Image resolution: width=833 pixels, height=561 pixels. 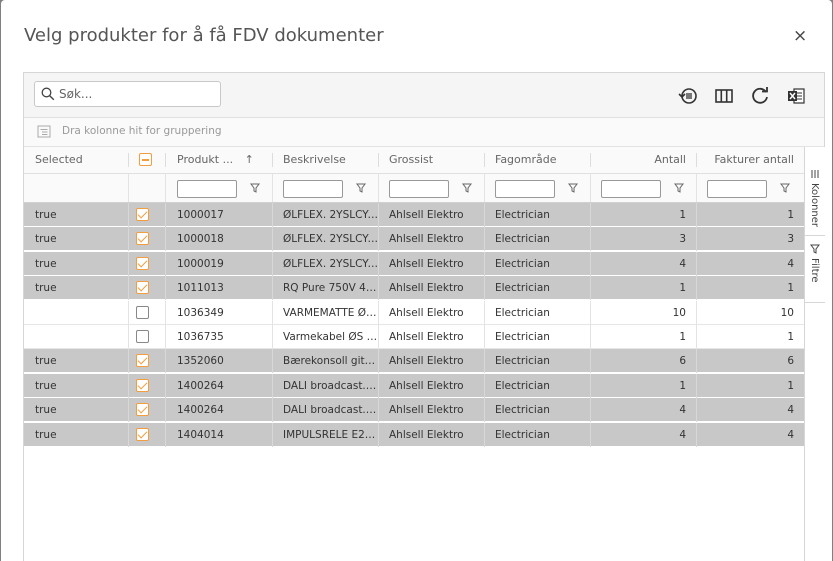 What do you see at coordinates (145, 159) in the screenshot?
I see `select-all-checkbox` at bounding box center [145, 159].